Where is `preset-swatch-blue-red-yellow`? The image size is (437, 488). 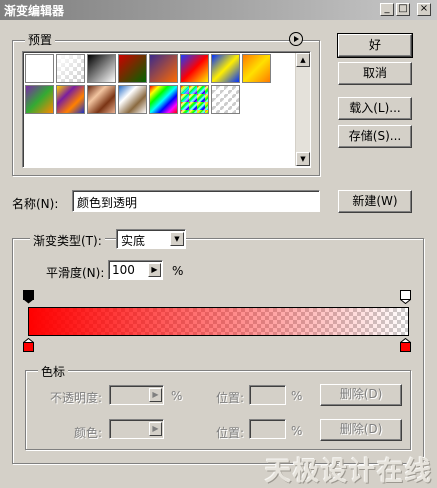 preset-swatch-blue-red-yellow is located at coordinates (194, 68).